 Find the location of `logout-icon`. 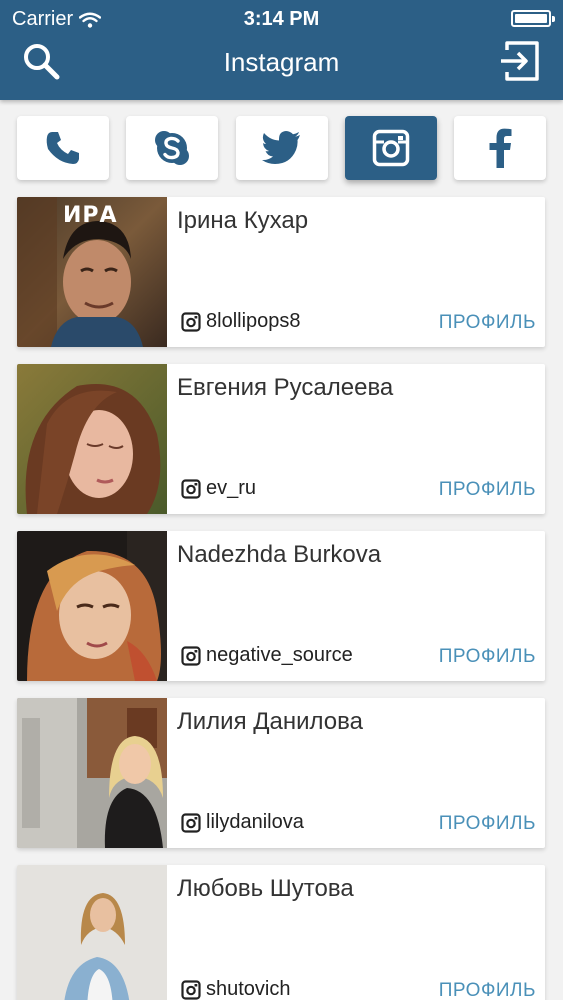

logout-icon is located at coordinates (520, 61).